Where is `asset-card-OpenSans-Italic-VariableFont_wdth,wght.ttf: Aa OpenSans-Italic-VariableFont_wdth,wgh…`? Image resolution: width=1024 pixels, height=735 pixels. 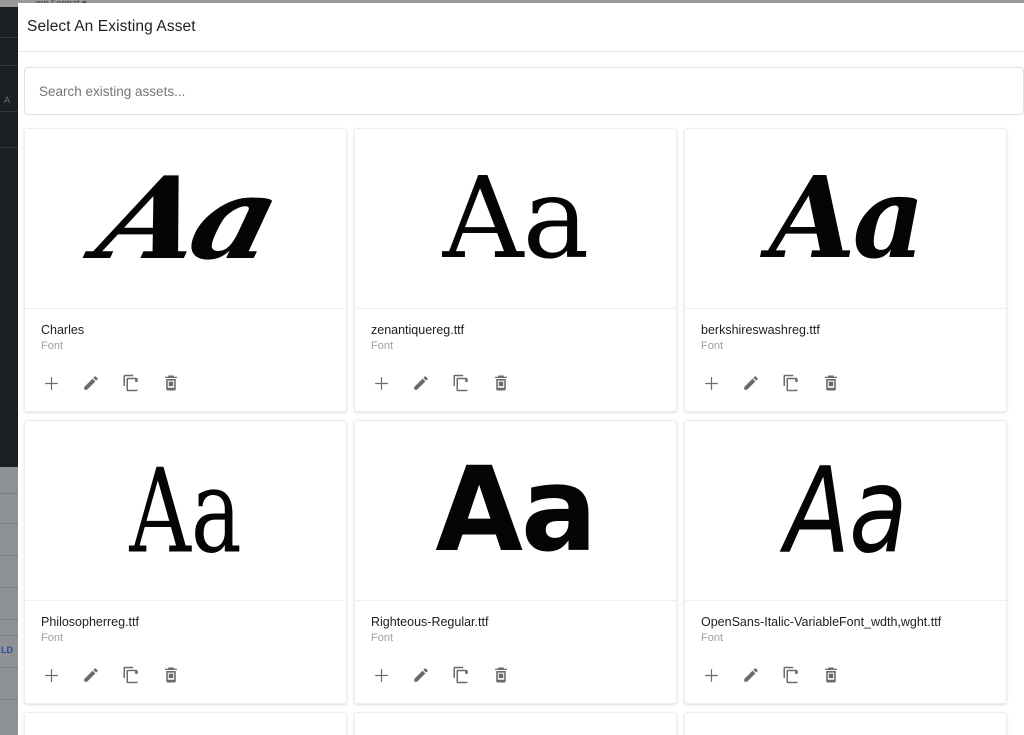
asset-card-OpenSans-Italic-VariableFont_wdth,wght.ttf: Aa OpenSans-Italic-VariableFont_wdth,wgh… is located at coordinates (845, 562).